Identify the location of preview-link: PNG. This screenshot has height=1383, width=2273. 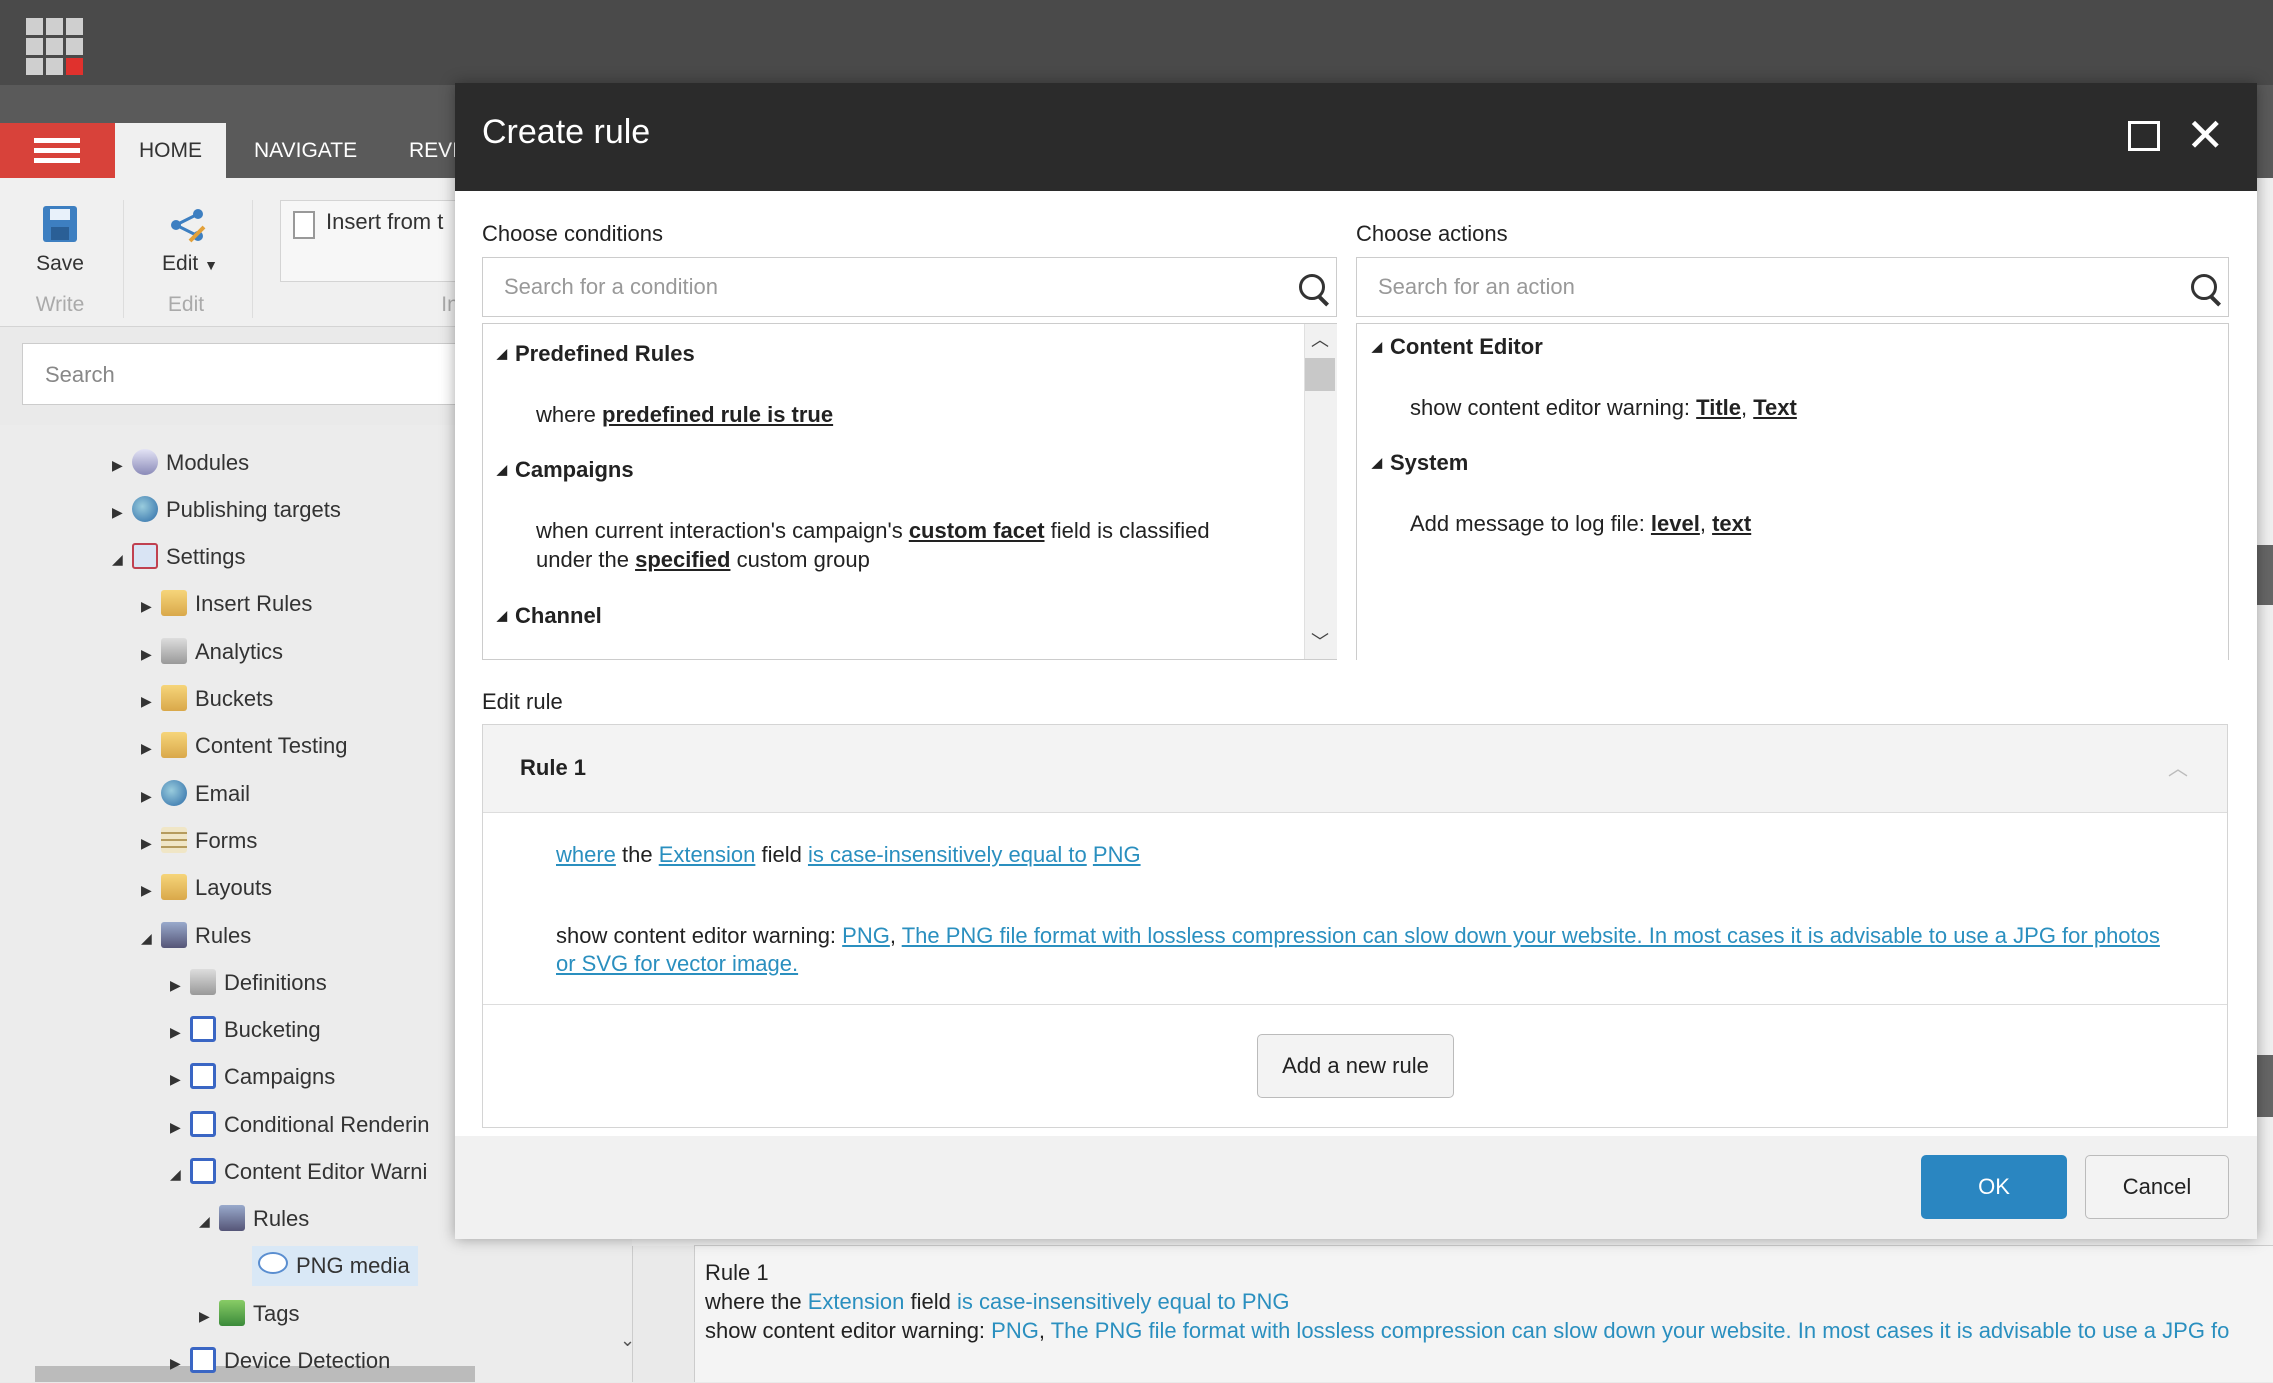
(1015, 1330).